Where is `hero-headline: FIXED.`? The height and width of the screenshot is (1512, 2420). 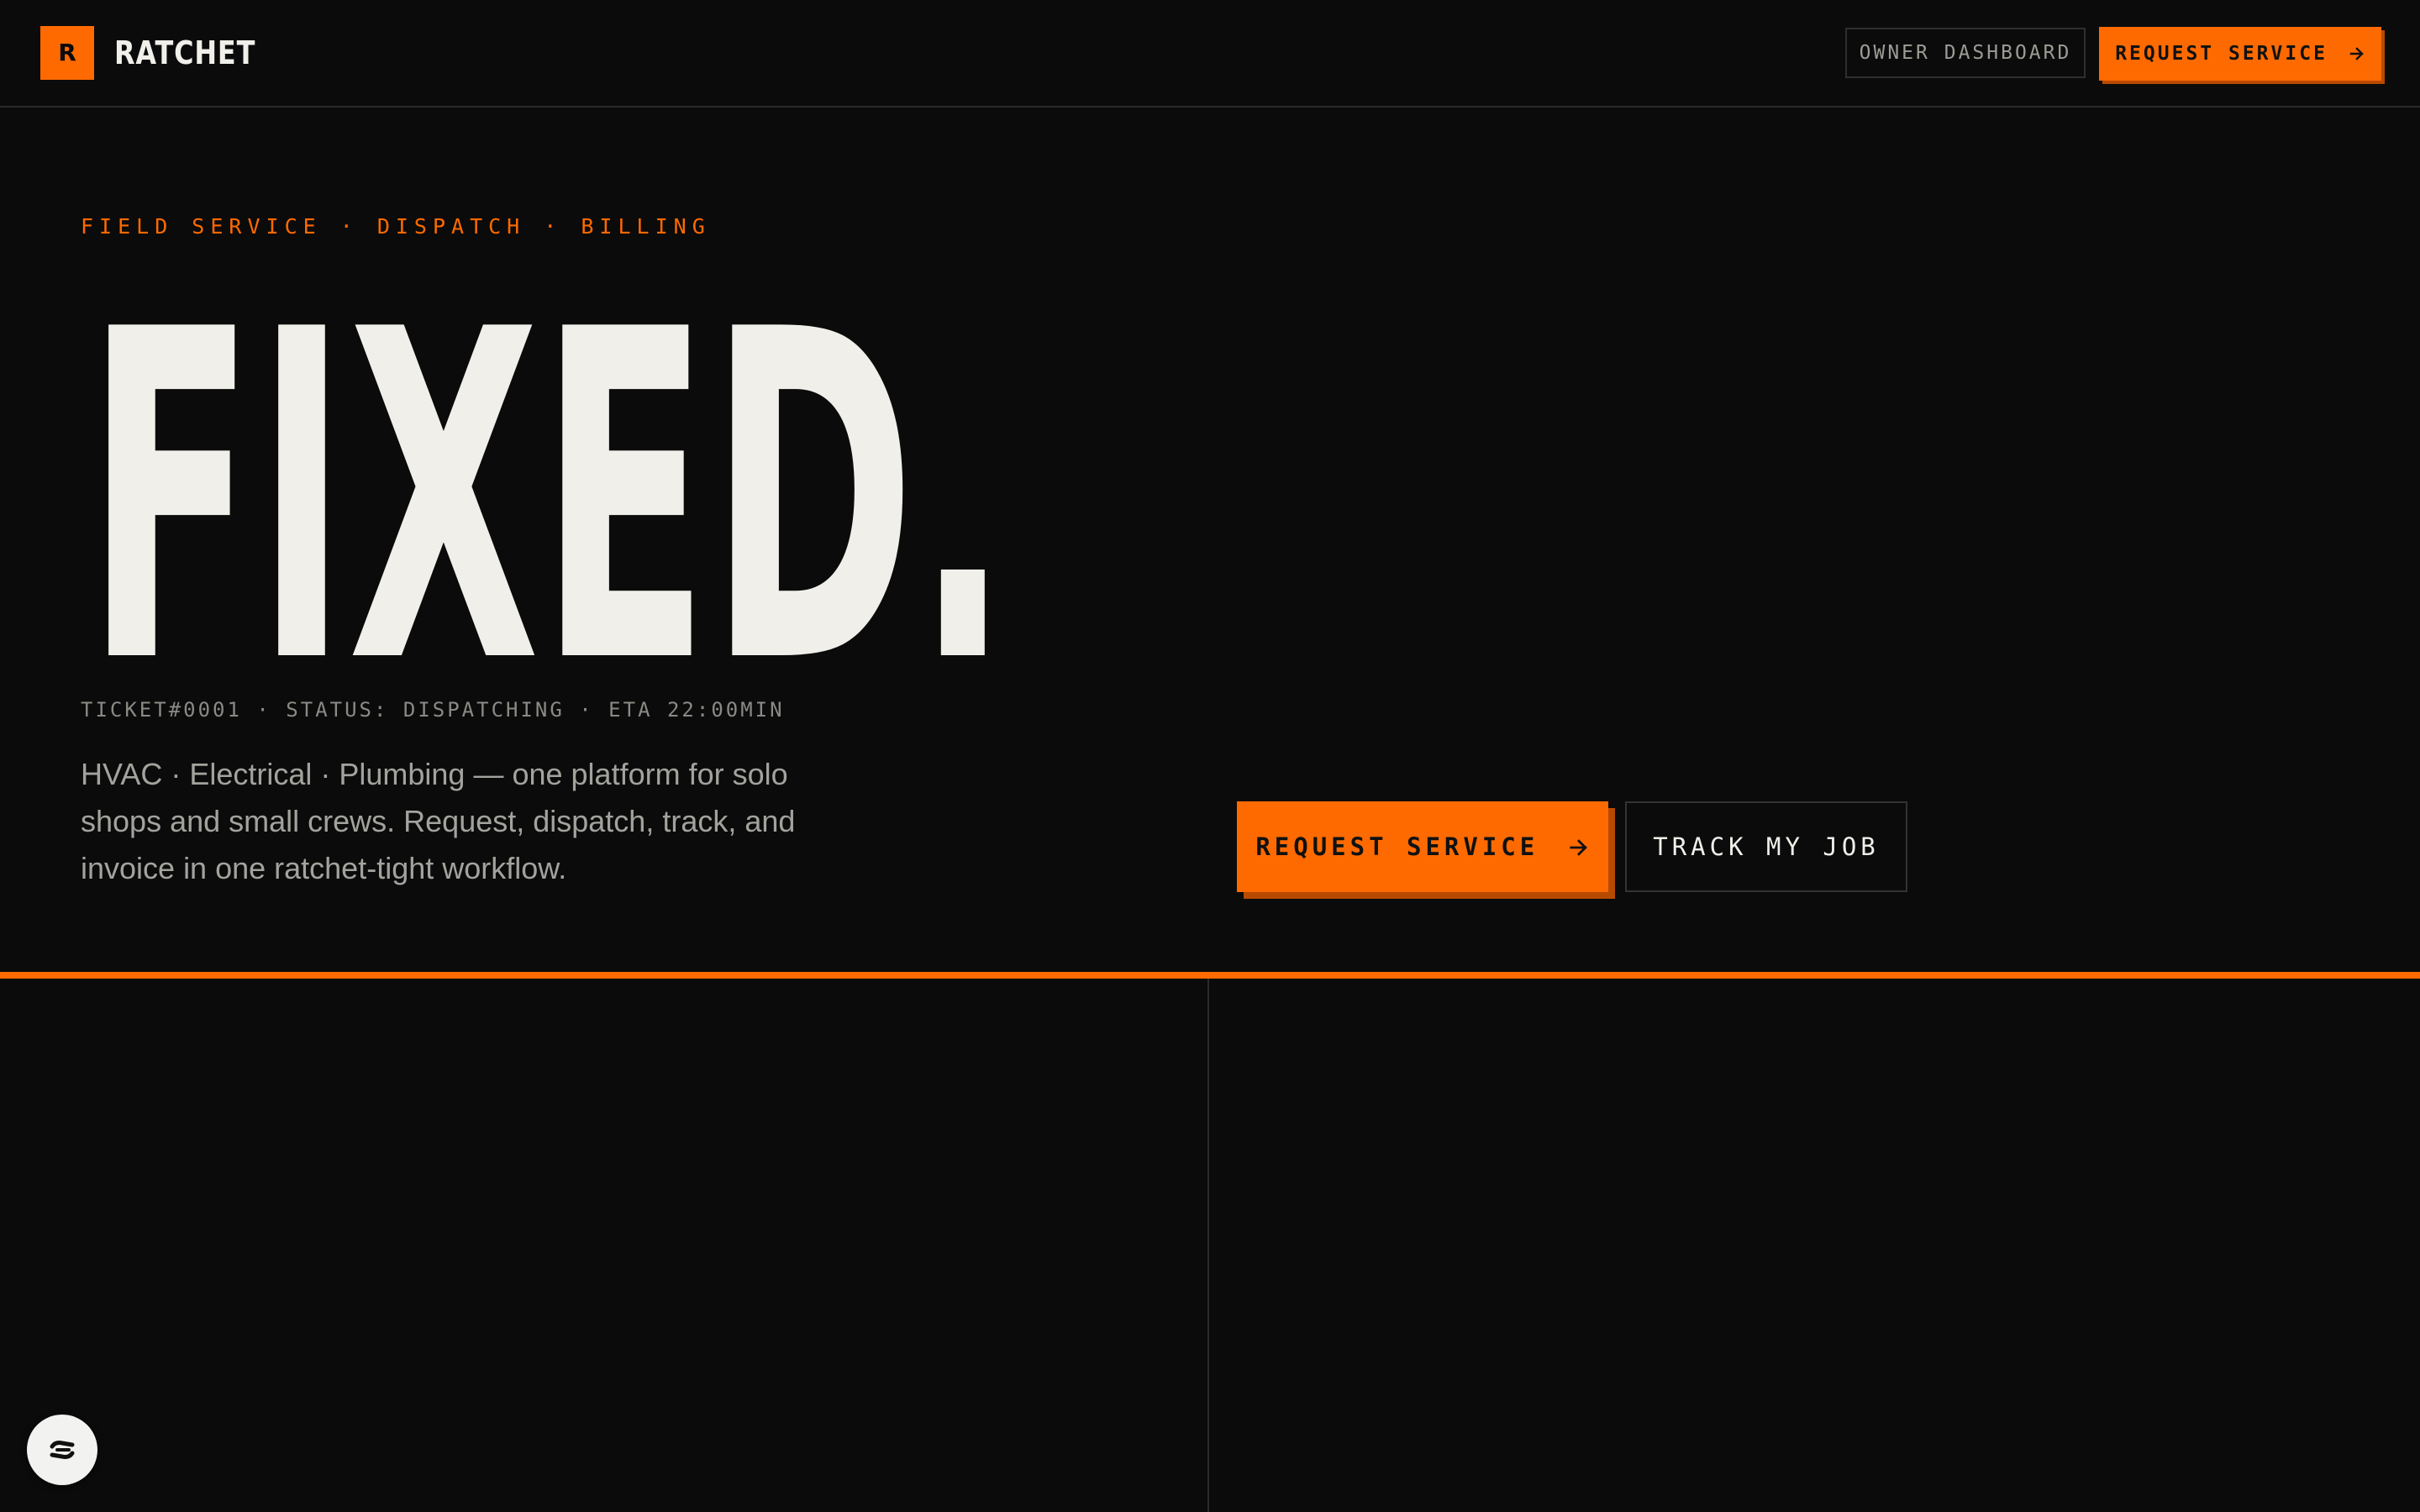 hero-headline: FIXED. is located at coordinates (552, 462).